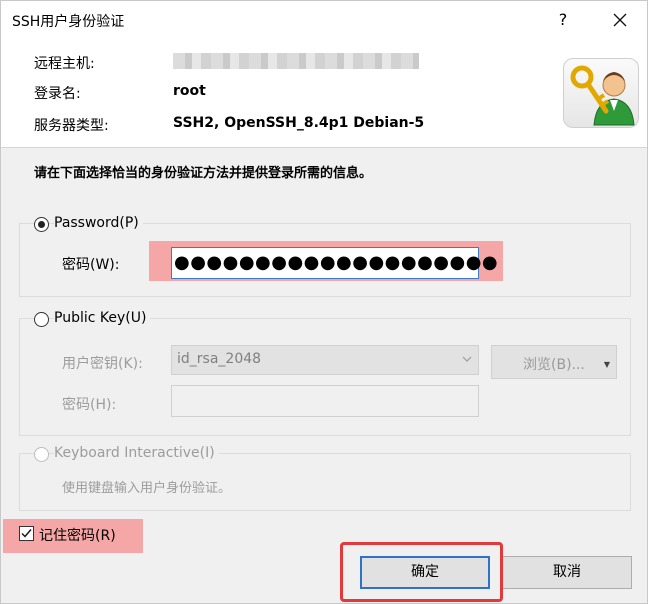 The height and width of the screenshot is (604, 648). I want to click on checkmark-icon, so click(26, 533).